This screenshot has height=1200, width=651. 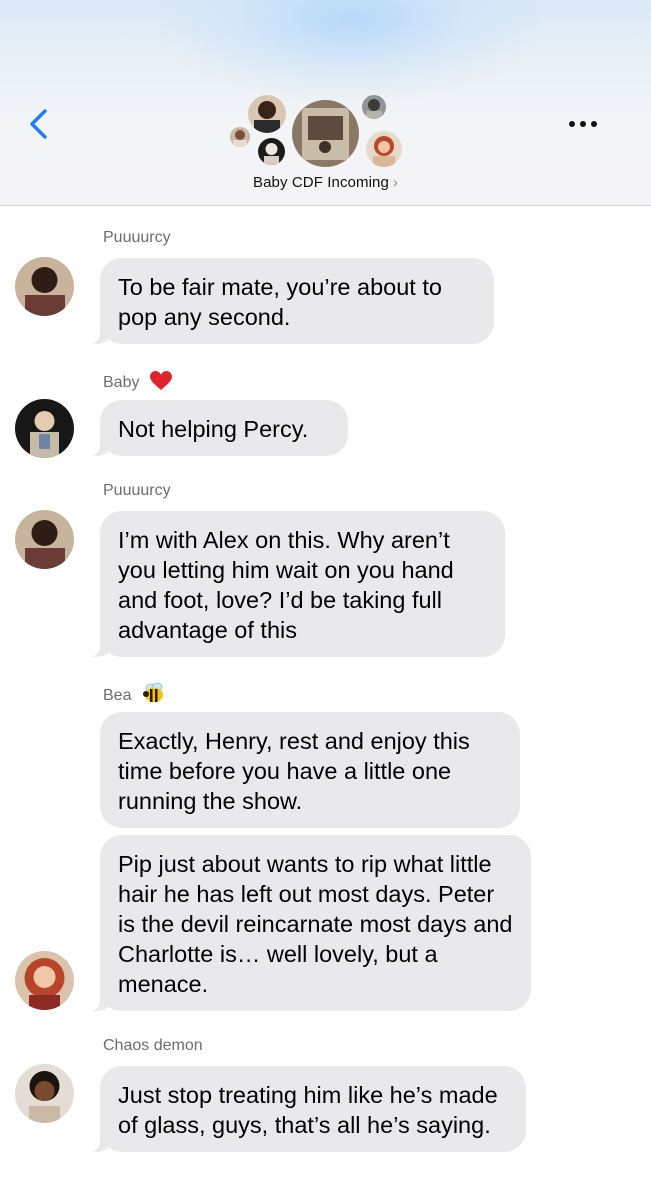 What do you see at coordinates (395, 182) in the screenshot?
I see `chevron-right-icon: ›` at bounding box center [395, 182].